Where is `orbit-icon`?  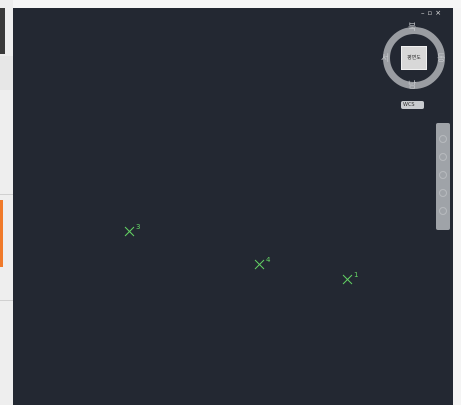 orbit-icon is located at coordinates (443, 193).